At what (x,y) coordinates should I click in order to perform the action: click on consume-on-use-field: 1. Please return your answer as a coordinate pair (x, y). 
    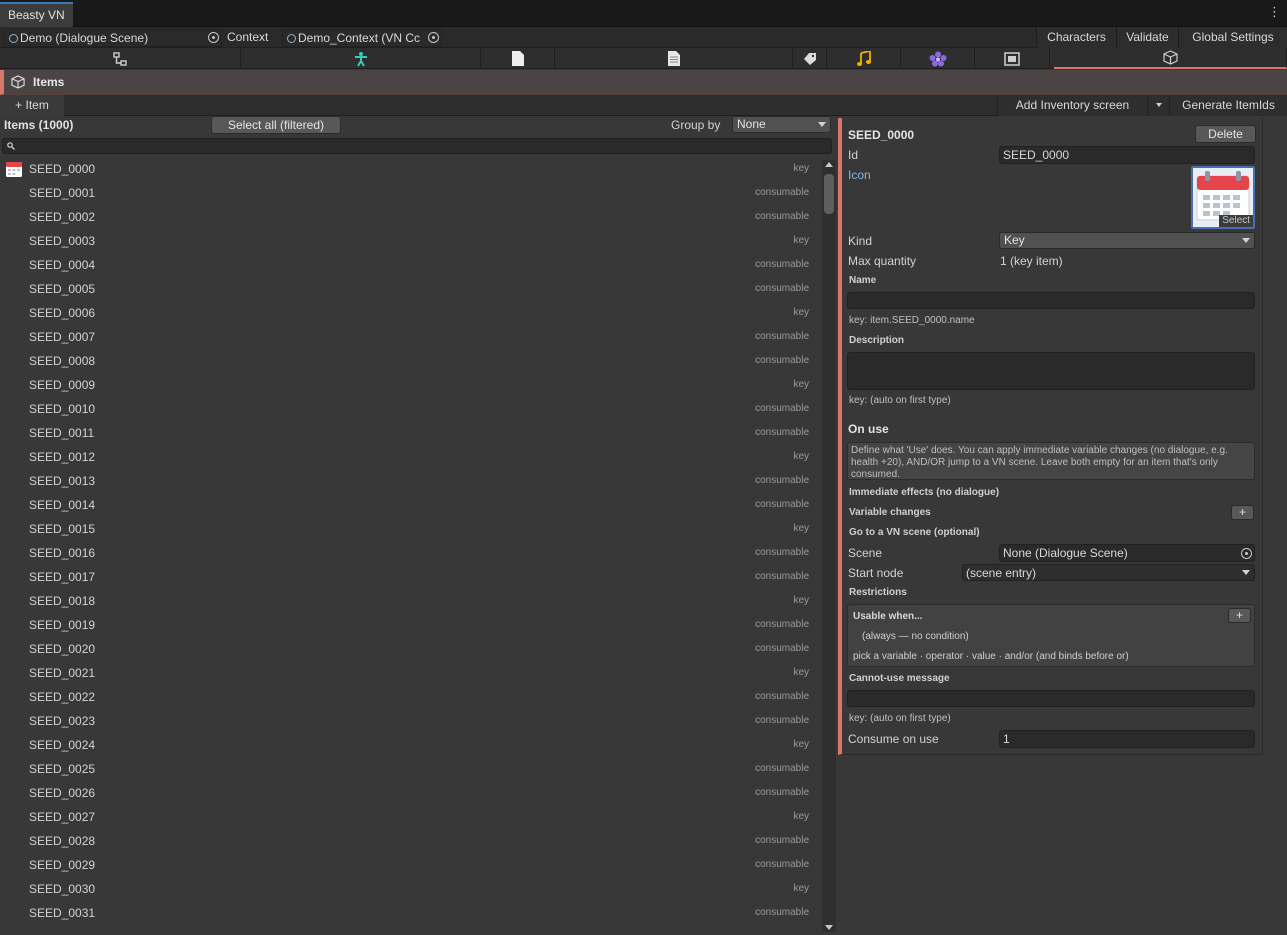
    Looking at the image, I should click on (1127, 739).